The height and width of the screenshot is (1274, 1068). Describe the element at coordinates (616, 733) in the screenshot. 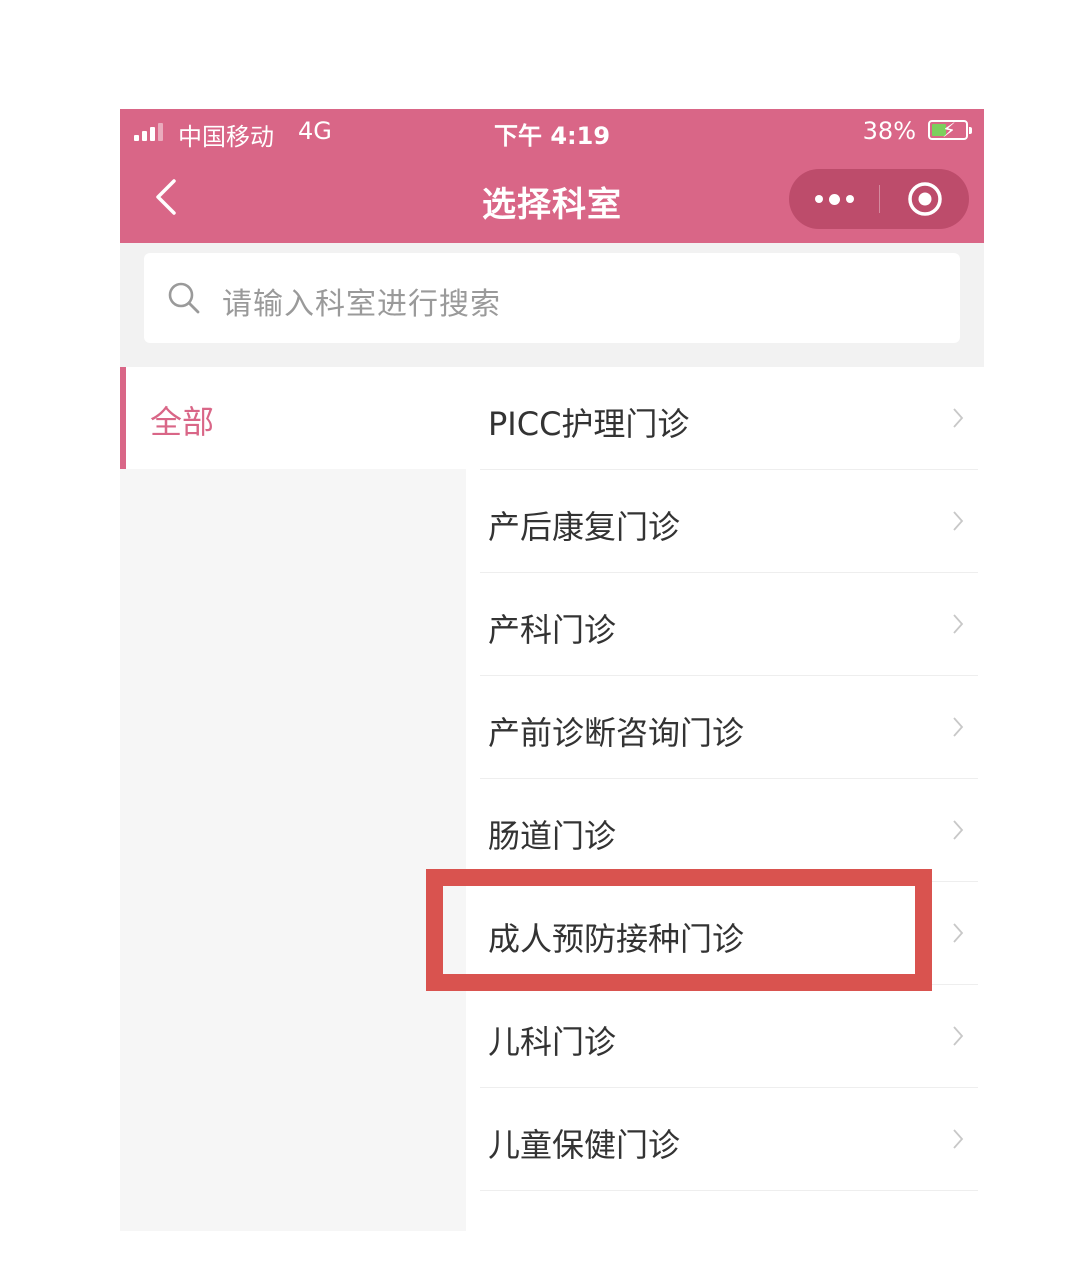

I see `department-label: 产前诊断咨询门诊` at that location.